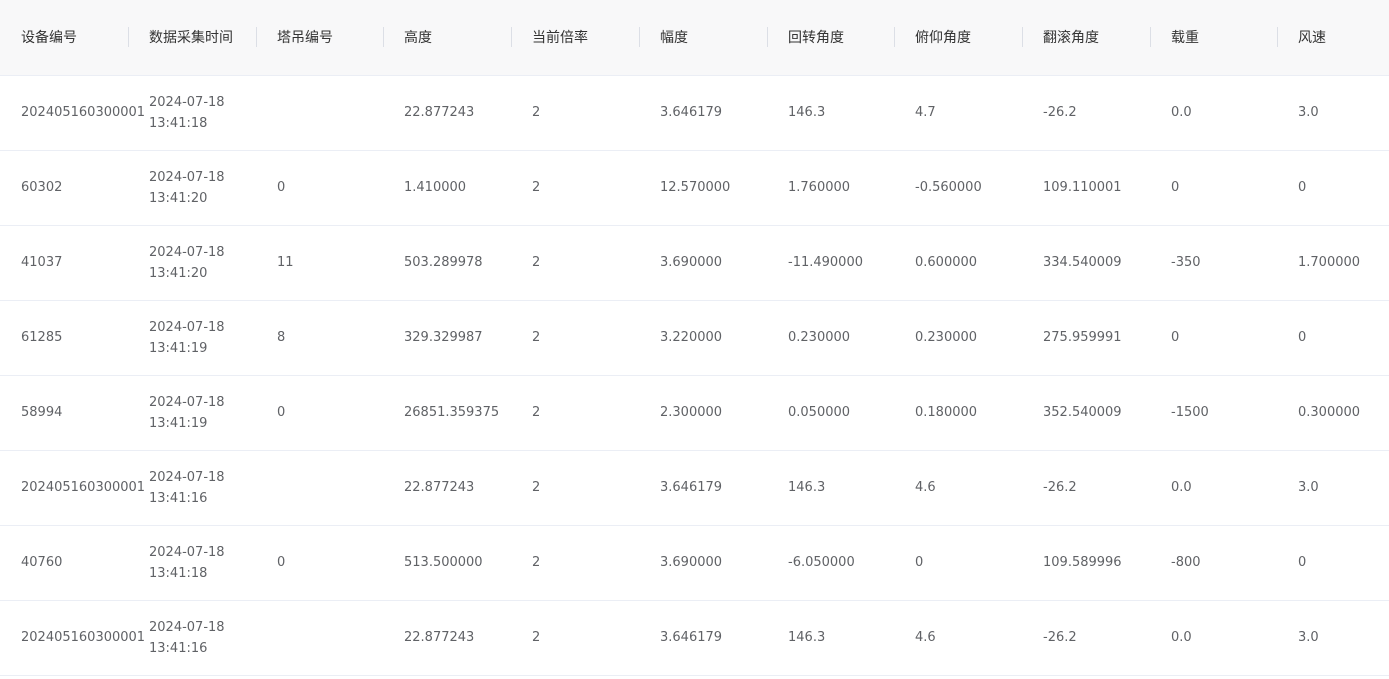  What do you see at coordinates (447, 263) in the screenshot?
I see `cell-height: 503.289978` at bounding box center [447, 263].